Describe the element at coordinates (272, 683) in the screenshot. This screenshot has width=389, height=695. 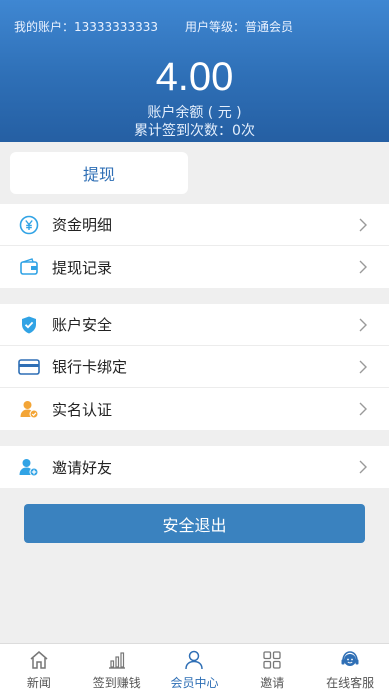
I see `tab-label: 邀请` at that location.